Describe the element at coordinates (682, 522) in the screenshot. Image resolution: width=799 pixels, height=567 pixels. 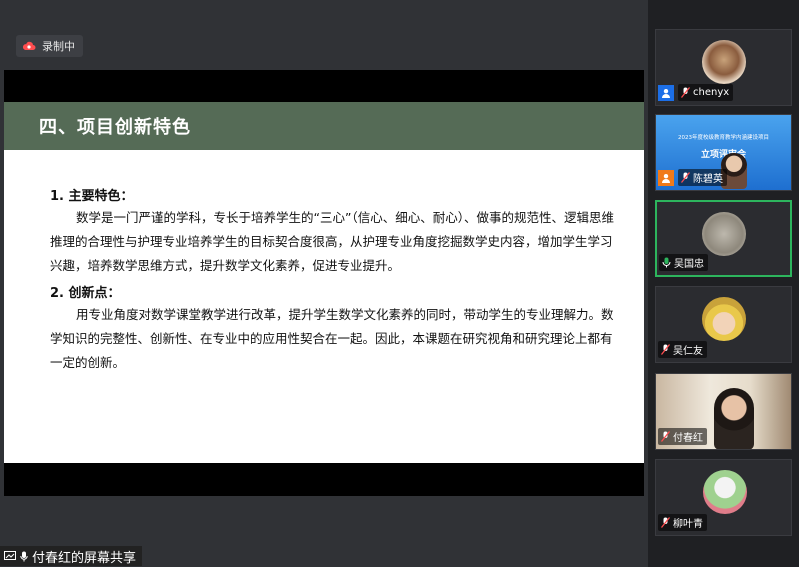
I see `participant-name-tag: 柳叶青` at that location.